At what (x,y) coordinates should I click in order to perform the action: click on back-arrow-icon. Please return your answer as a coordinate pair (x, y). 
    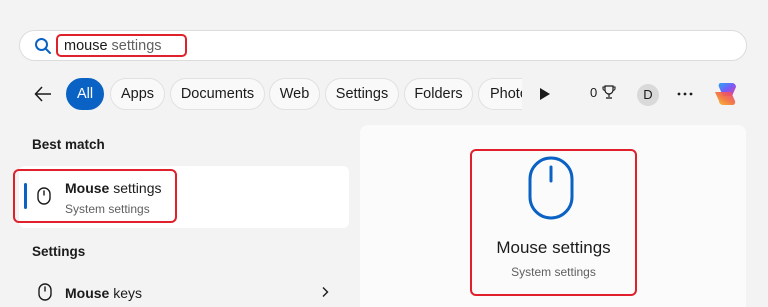
    Looking at the image, I should click on (43, 94).